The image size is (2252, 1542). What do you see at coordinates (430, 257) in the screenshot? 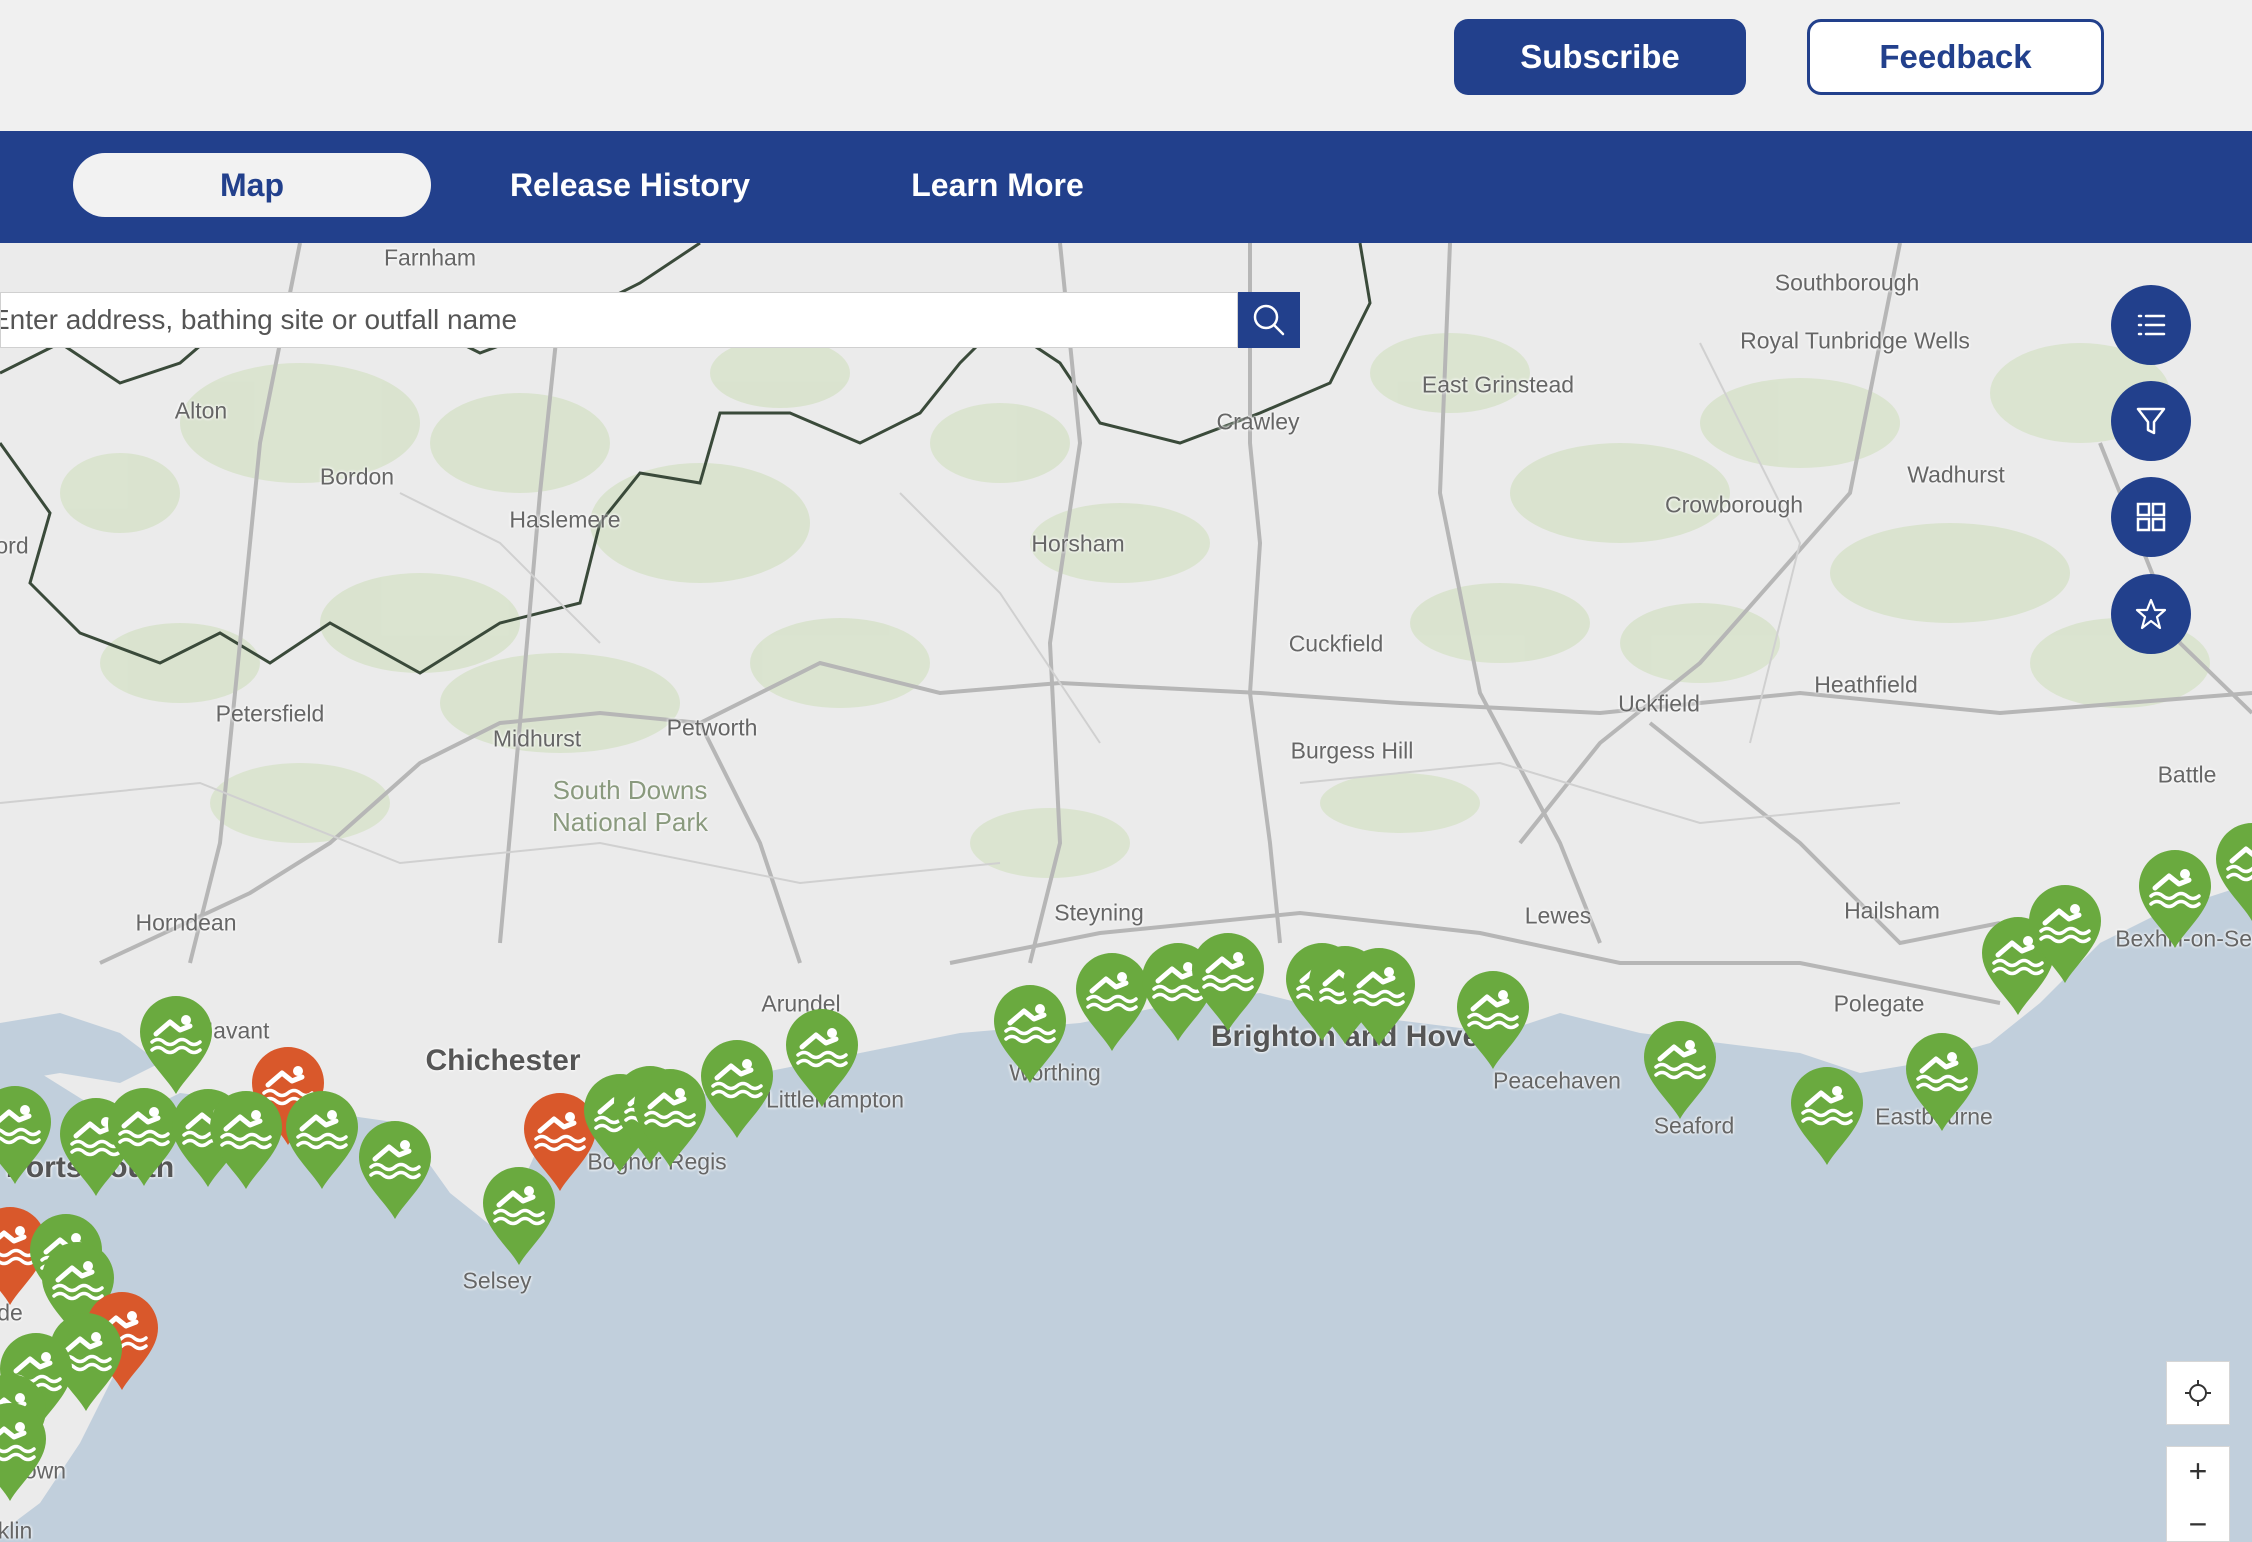
I see `place-label: Farnham` at bounding box center [430, 257].